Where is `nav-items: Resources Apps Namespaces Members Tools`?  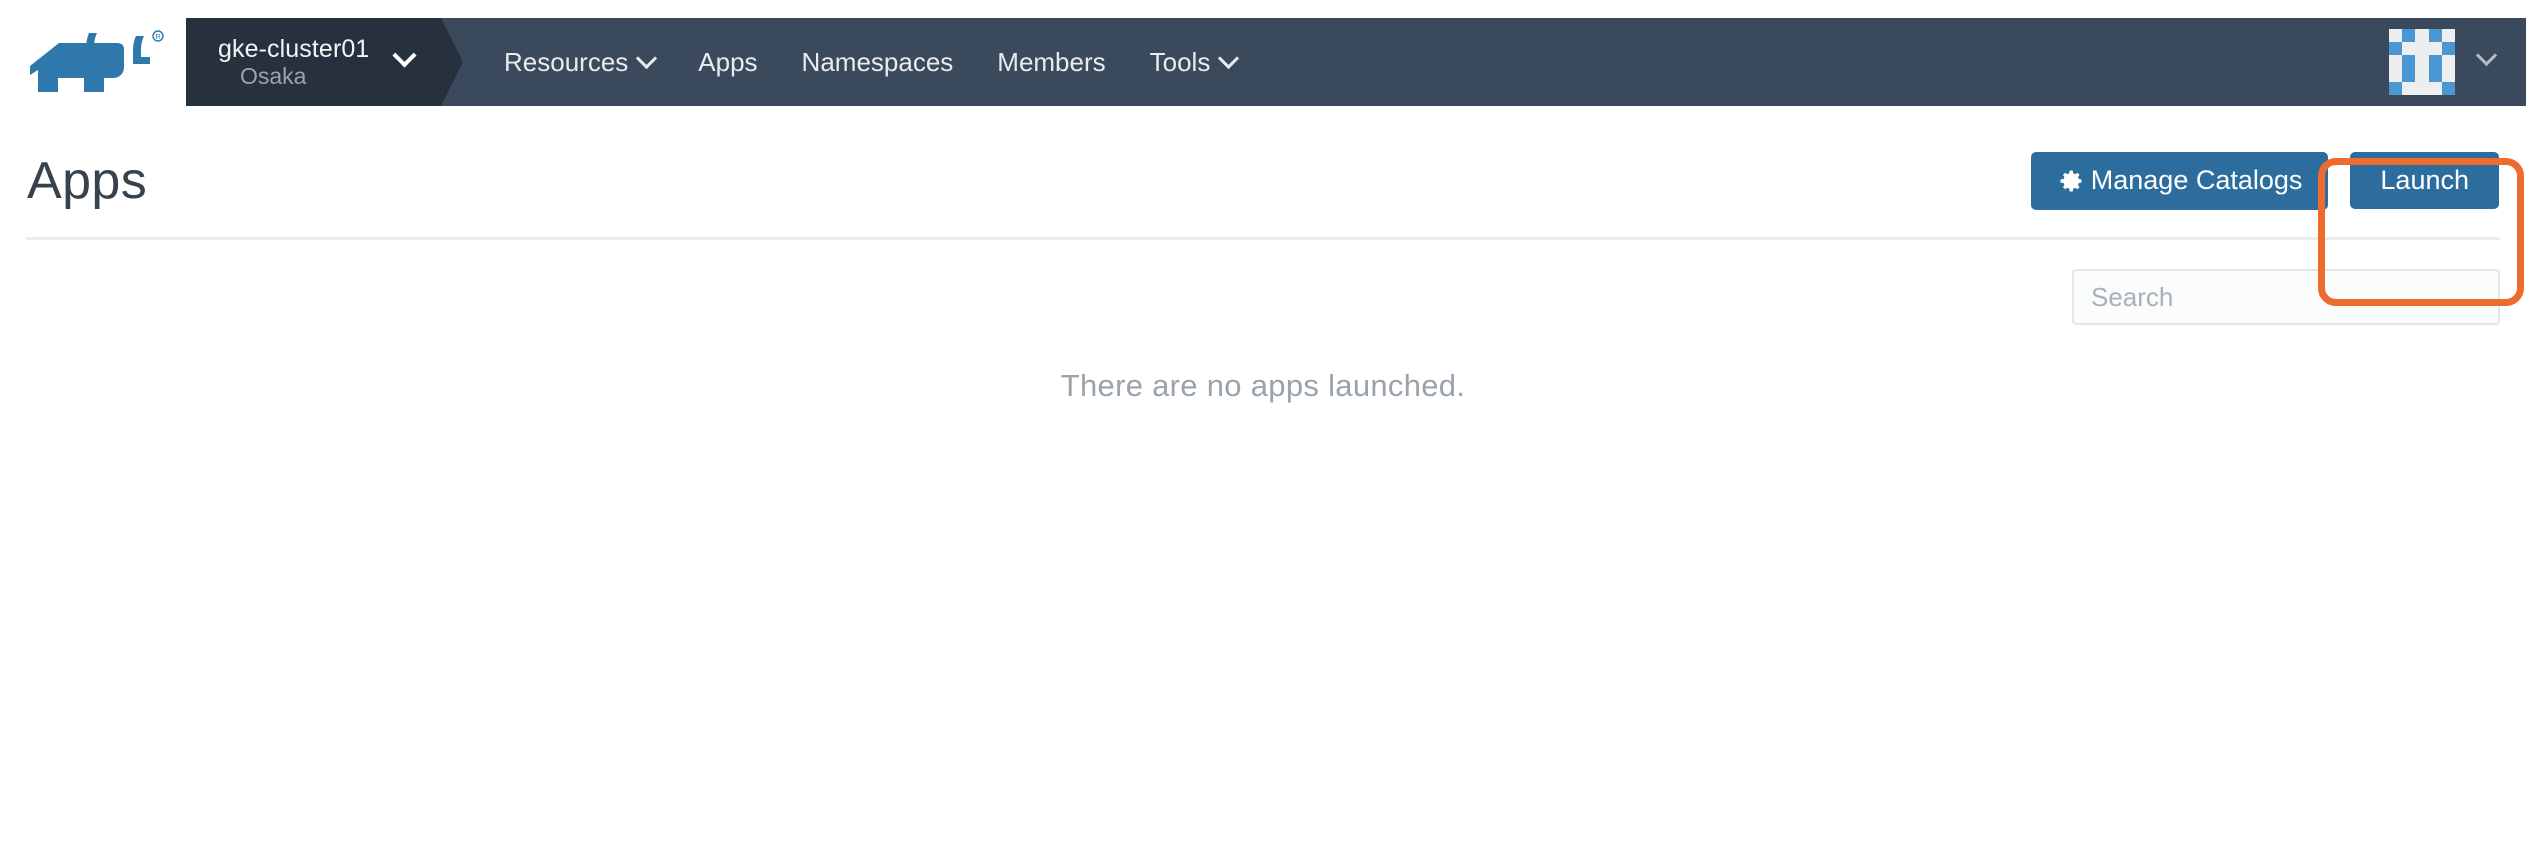
nav-items: Resources Apps Namespaces Members Tools is located at coordinates (867, 62).